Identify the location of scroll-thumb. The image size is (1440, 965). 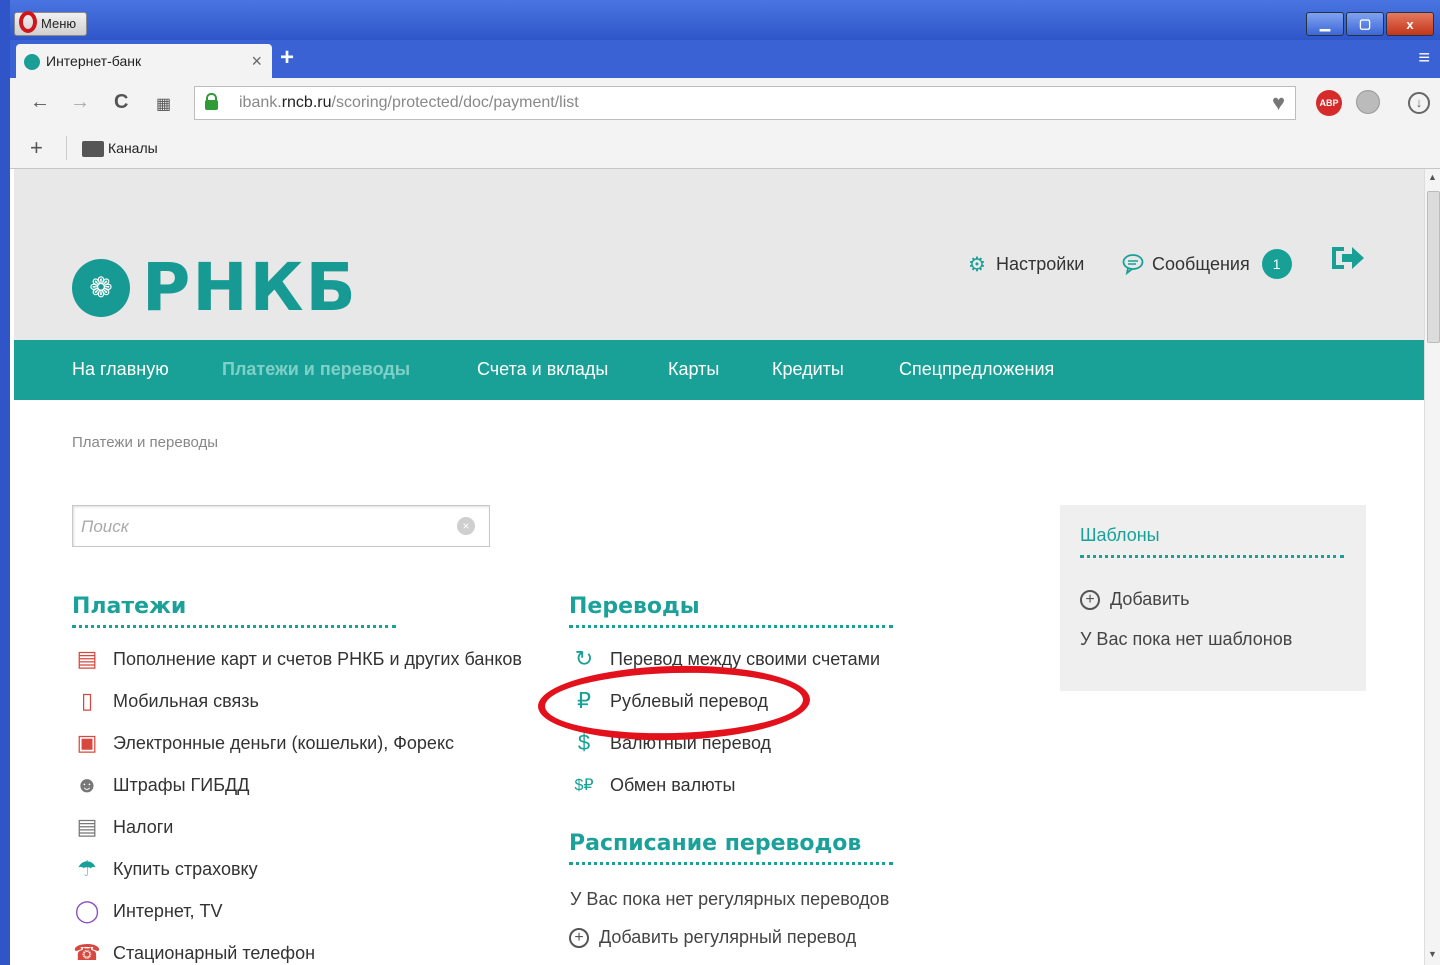
(1433, 267).